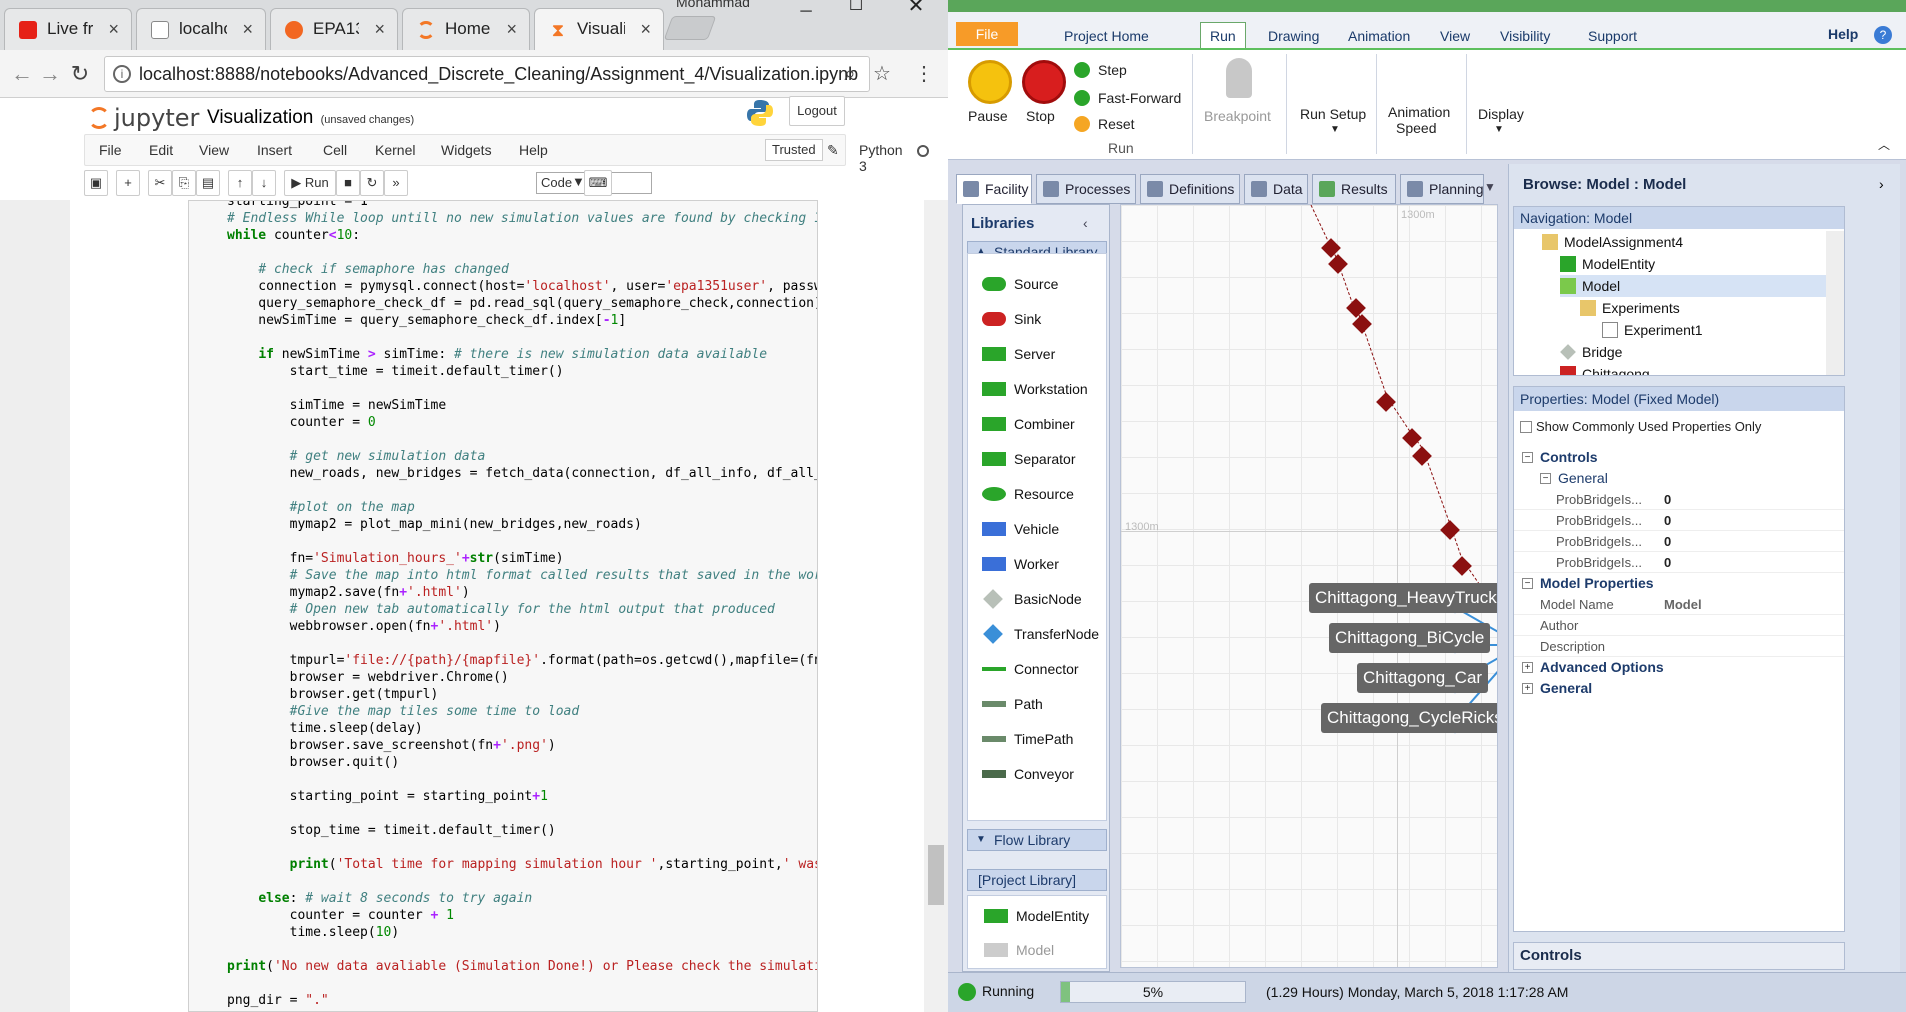  Describe the element at coordinates (68, 29) in the screenshot. I see `tab-youtube: Live from ×` at that location.